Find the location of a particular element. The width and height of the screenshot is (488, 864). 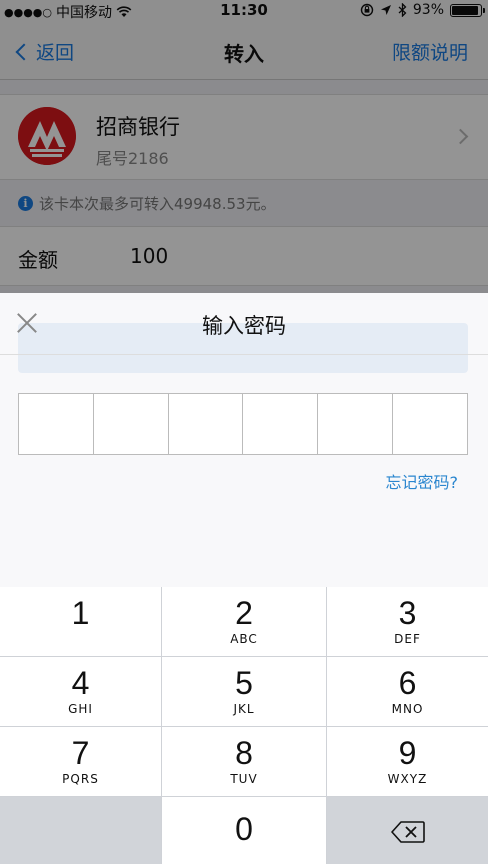

key-letters: GHI is located at coordinates (80, 709).